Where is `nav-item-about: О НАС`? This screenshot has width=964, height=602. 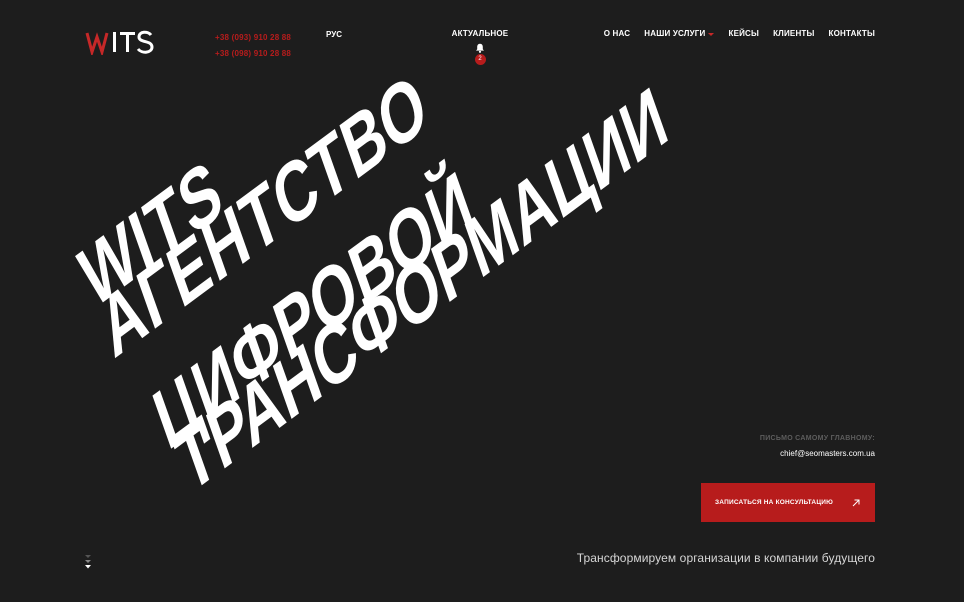
nav-item-about: О НАС is located at coordinates (617, 33).